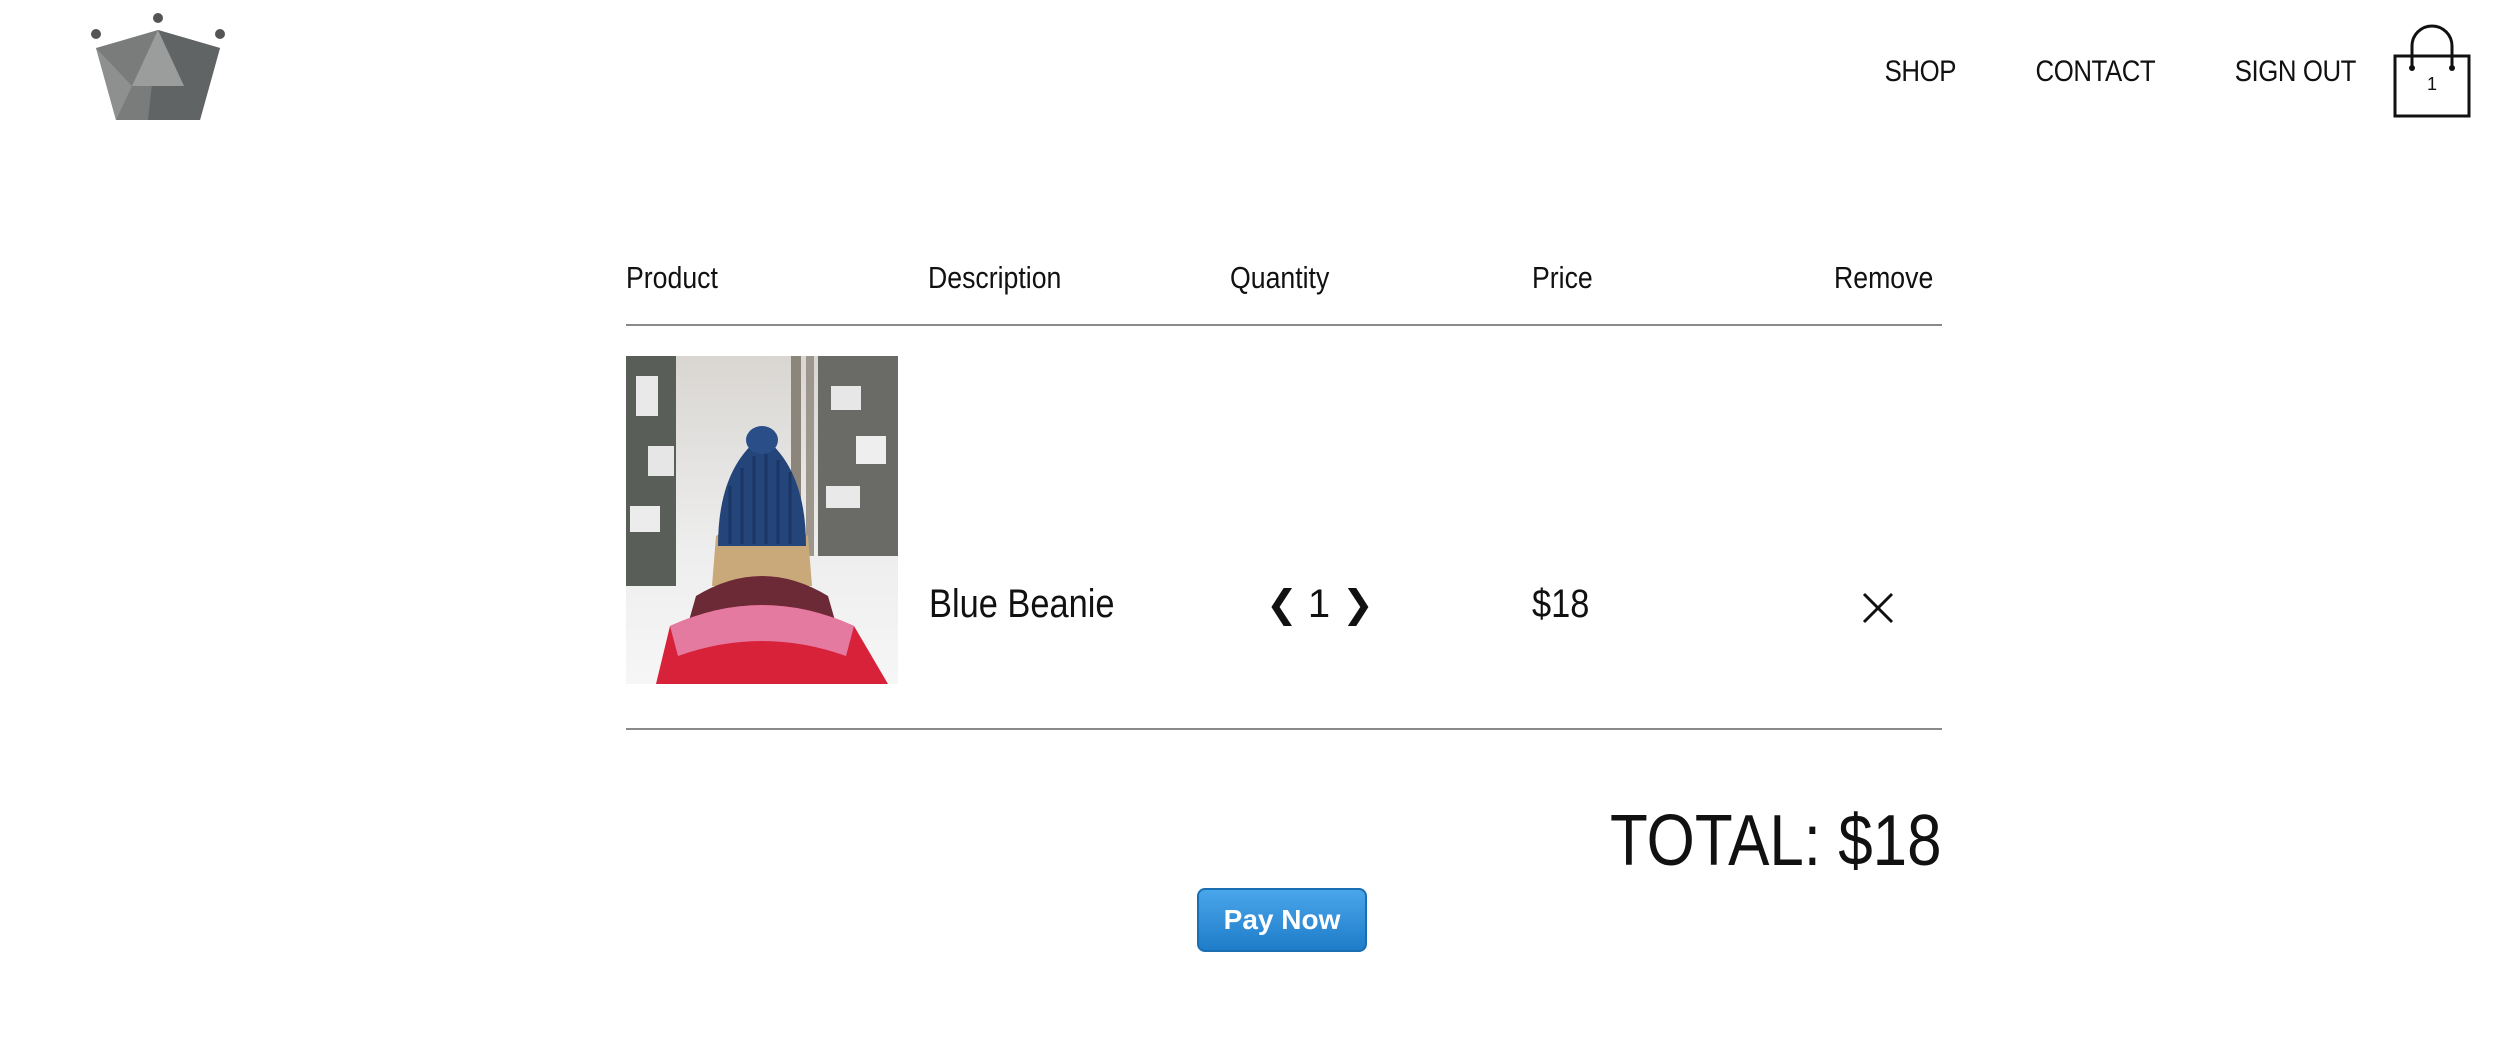 The width and height of the screenshot is (2500, 1064). I want to click on cart-button: 1, so click(2432, 72).